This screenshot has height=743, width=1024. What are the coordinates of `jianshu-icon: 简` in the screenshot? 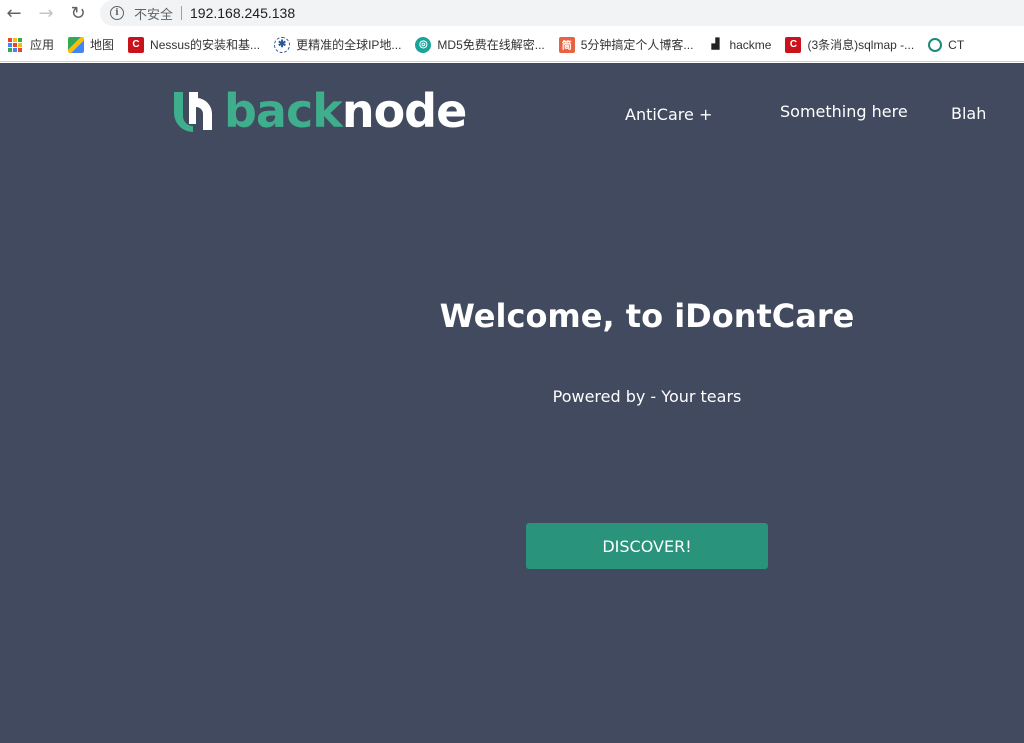 It's located at (566, 44).